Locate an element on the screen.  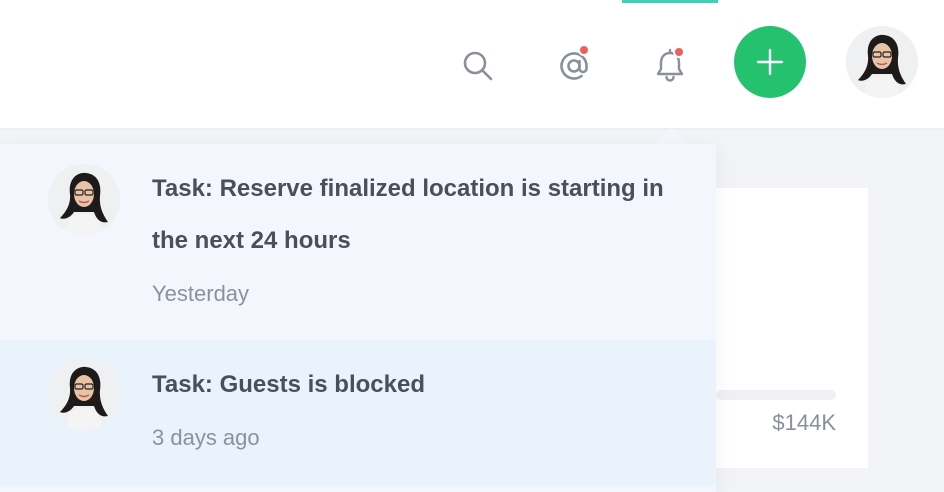
mentions-button is located at coordinates (574, 66).